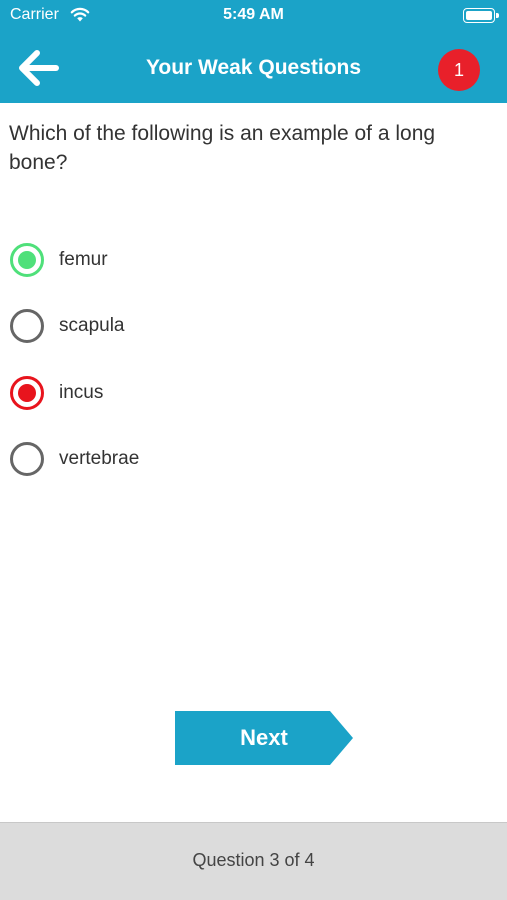 The height and width of the screenshot is (900, 507). I want to click on question-progress: Question 3 of 4, so click(253, 860).